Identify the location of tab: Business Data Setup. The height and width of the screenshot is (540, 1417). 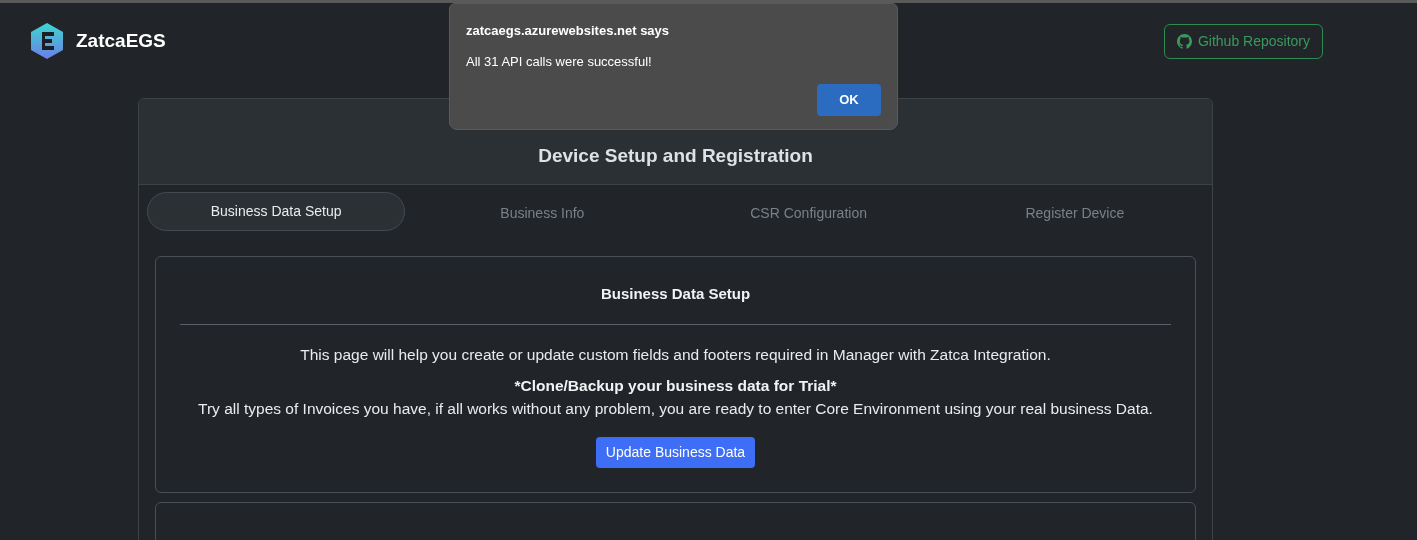
(276, 211).